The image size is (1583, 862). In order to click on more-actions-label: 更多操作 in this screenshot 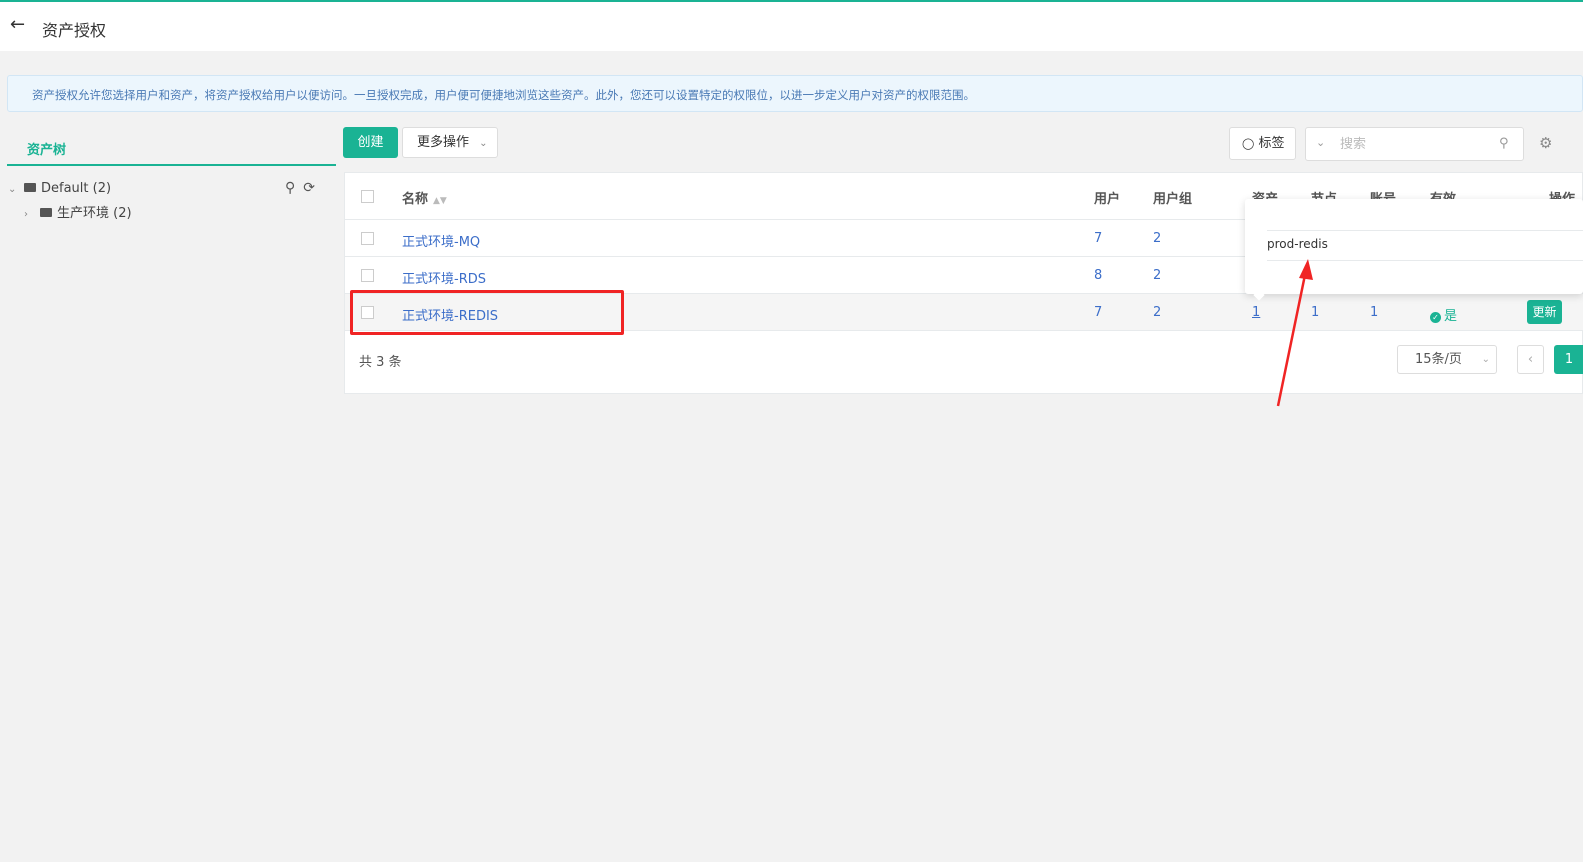, I will do `click(443, 142)`.